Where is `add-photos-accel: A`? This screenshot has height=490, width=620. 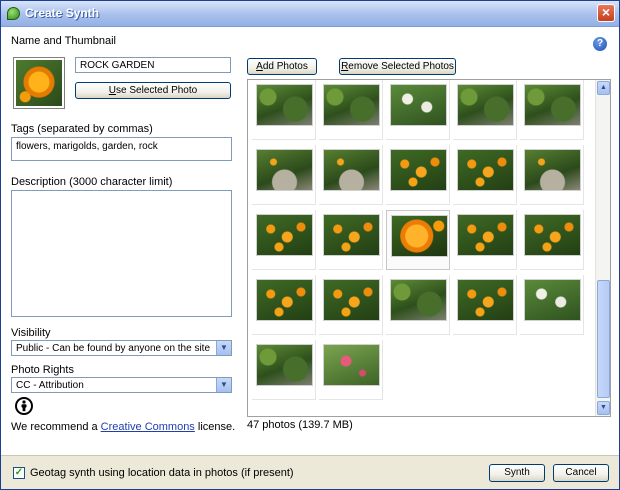
add-photos-accel: A is located at coordinates (259, 66).